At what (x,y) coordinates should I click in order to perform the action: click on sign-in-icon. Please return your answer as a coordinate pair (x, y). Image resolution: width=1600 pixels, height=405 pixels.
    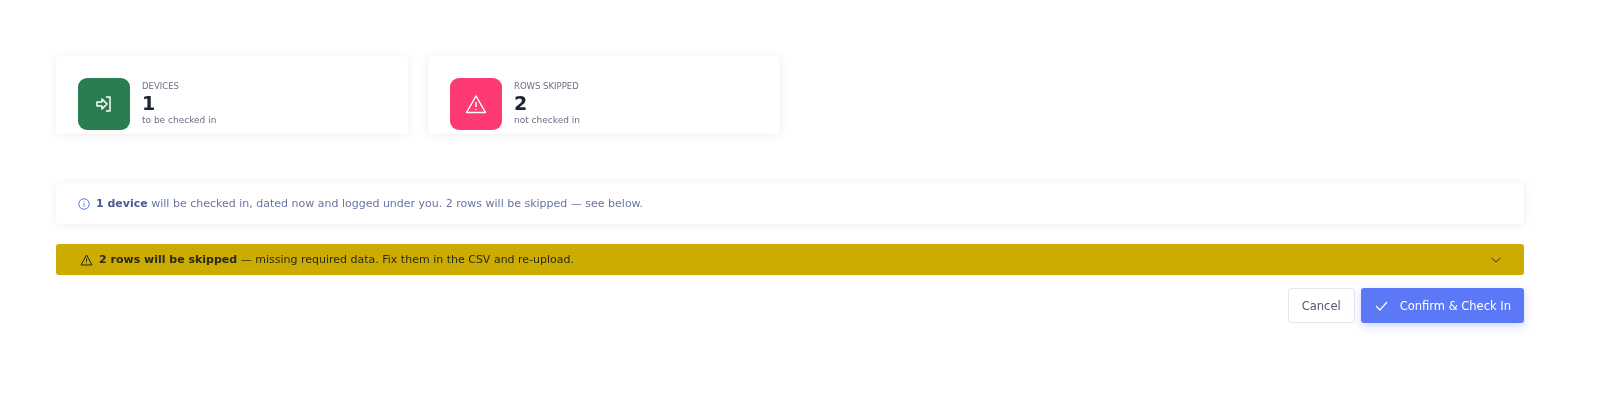
    Looking at the image, I should click on (104, 104).